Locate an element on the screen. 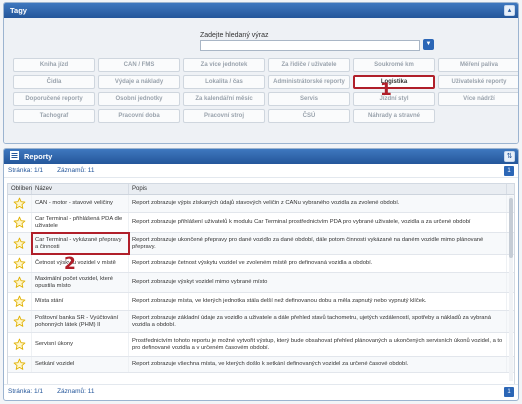 This screenshot has height=404, width=522. page-button: 1 is located at coordinates (509, 171).